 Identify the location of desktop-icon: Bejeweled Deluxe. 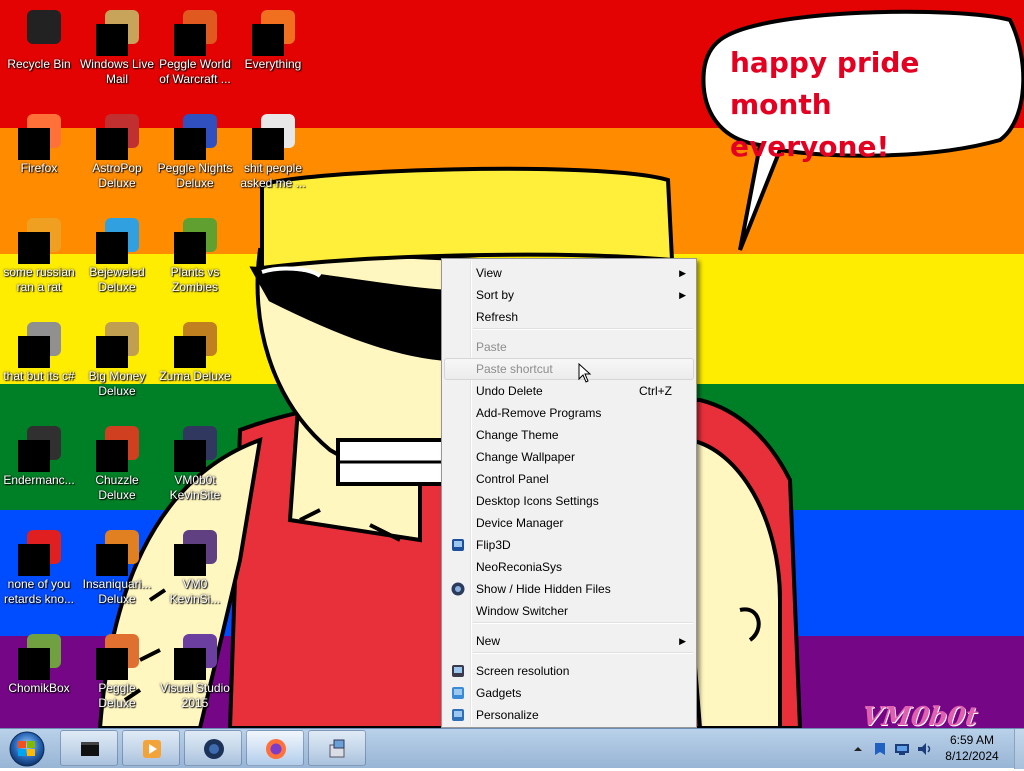
(117, 255).